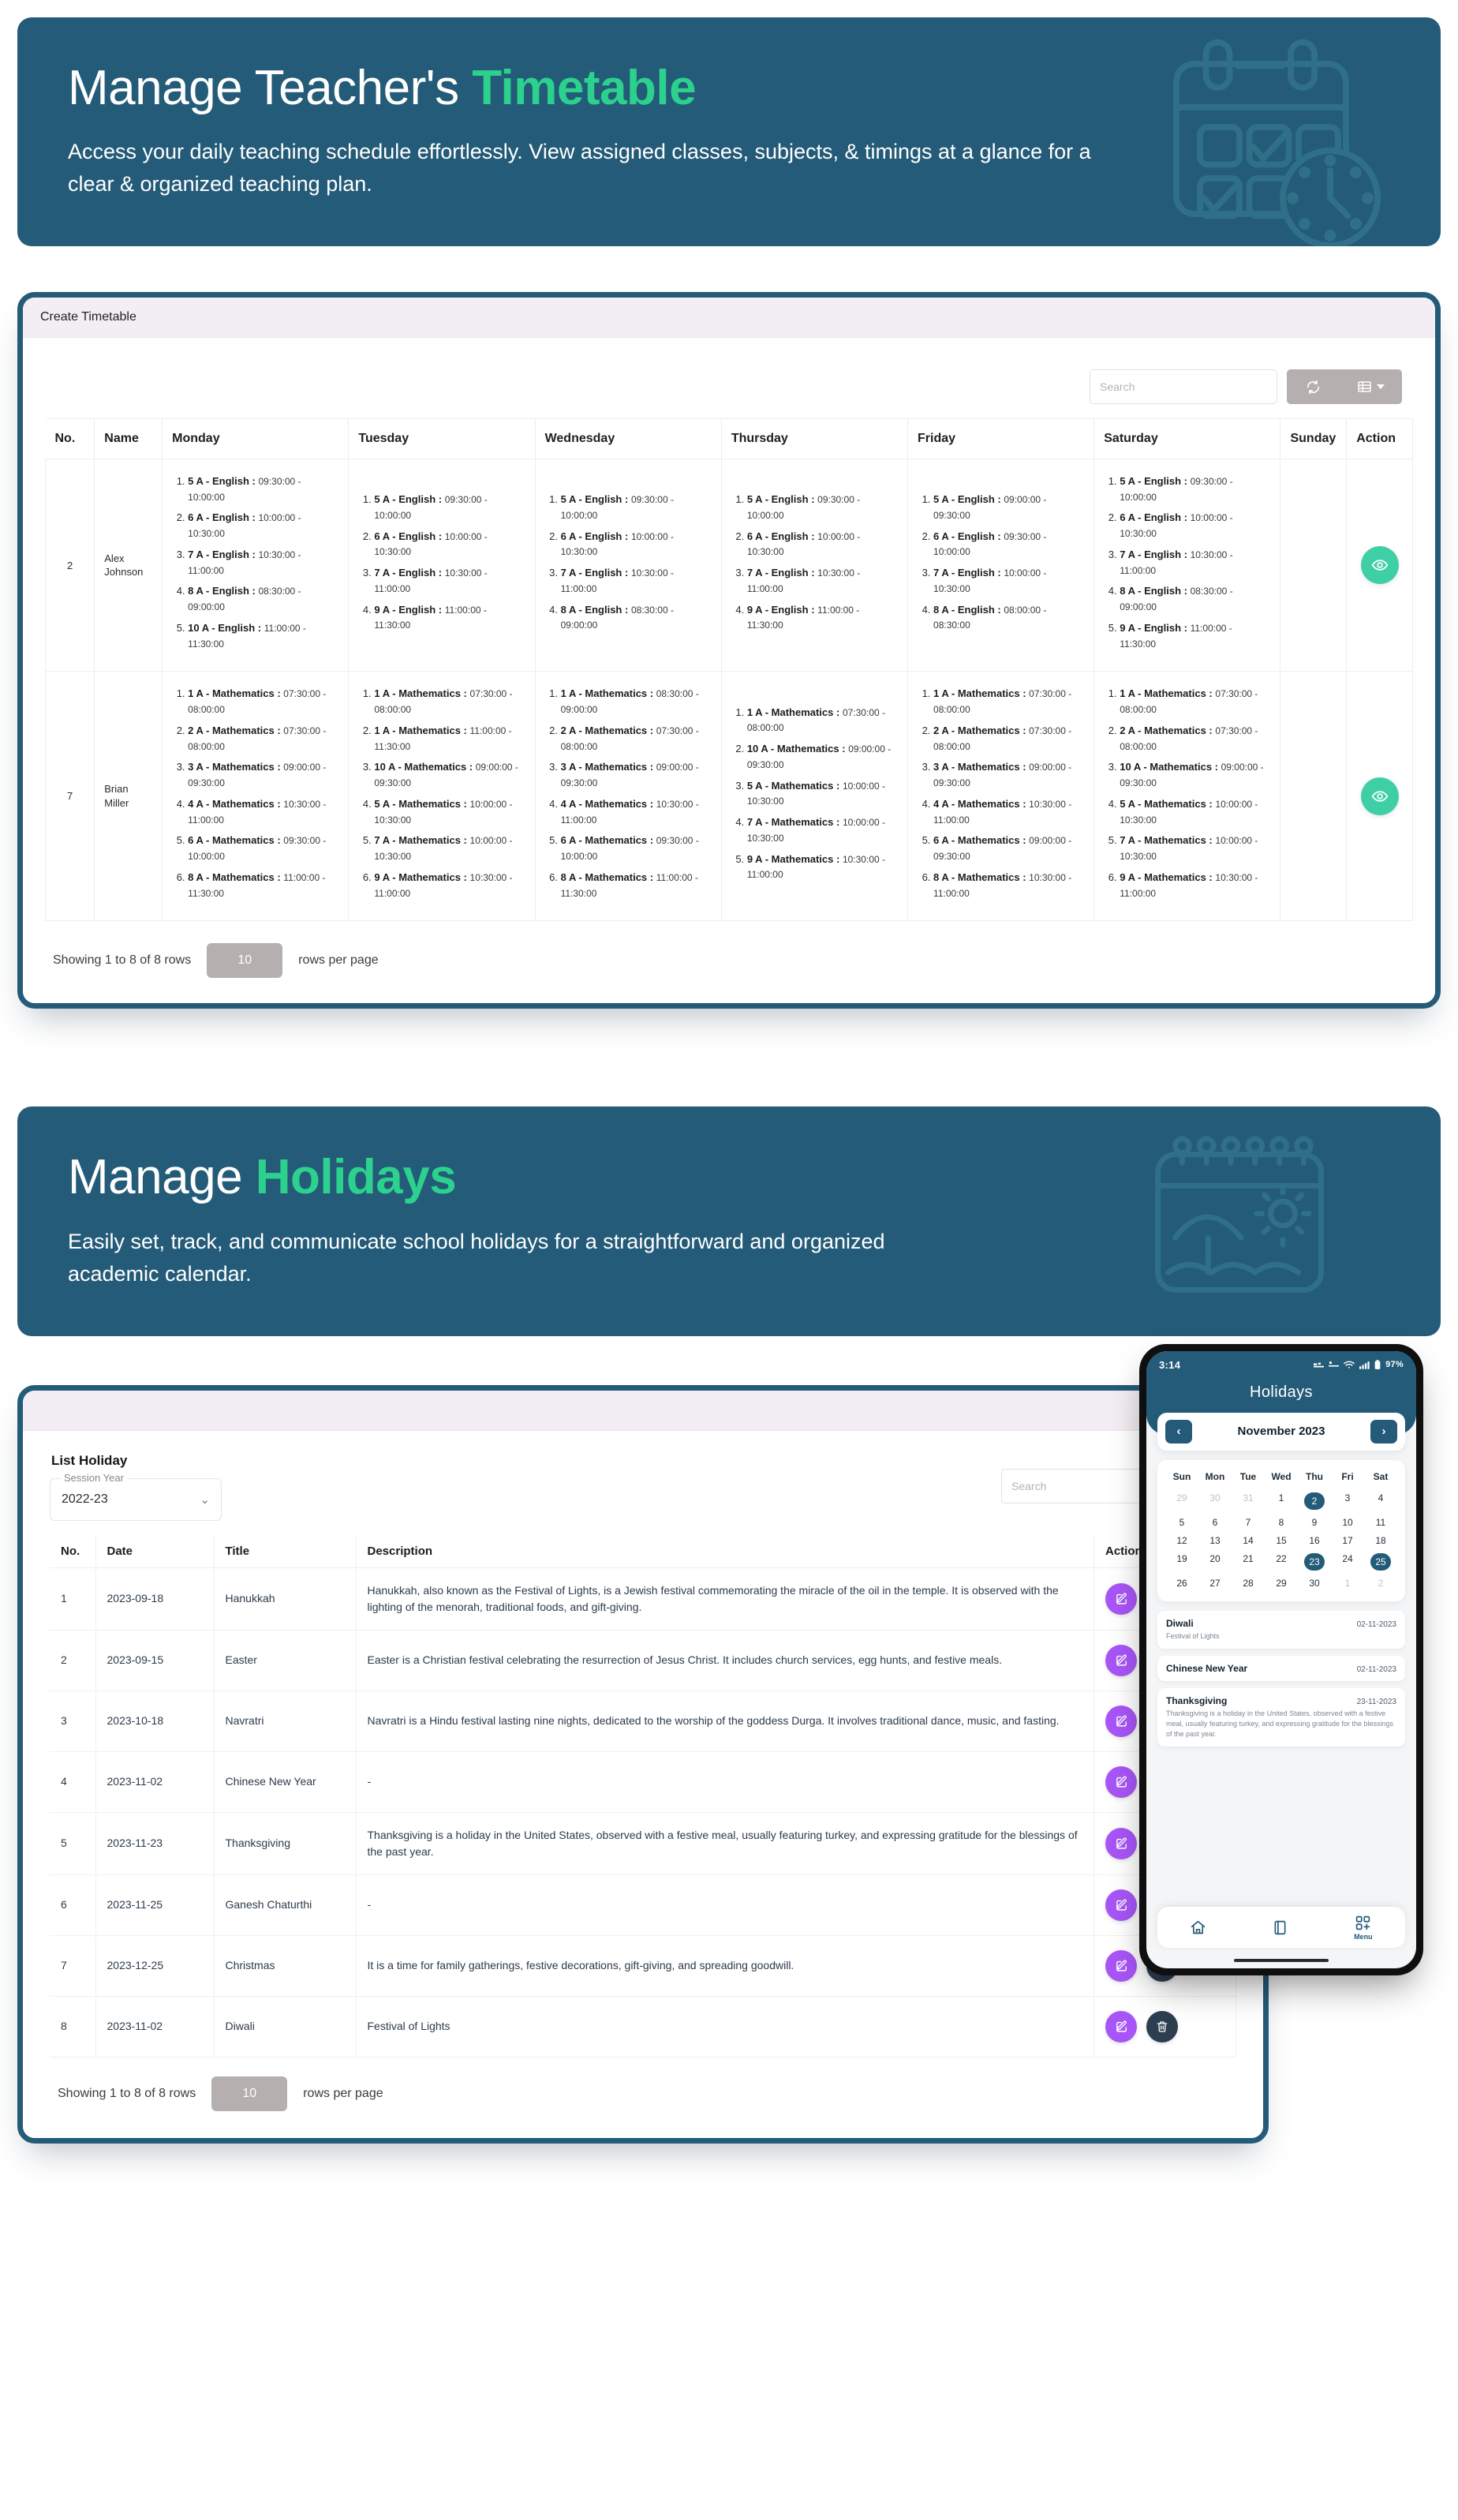 This screenshot has height=2520, width=1458. What do you see at coordinates (729, 2179) in the screenshot?
I see `page-bottom-spacer` at bounding box center [729, 2179].